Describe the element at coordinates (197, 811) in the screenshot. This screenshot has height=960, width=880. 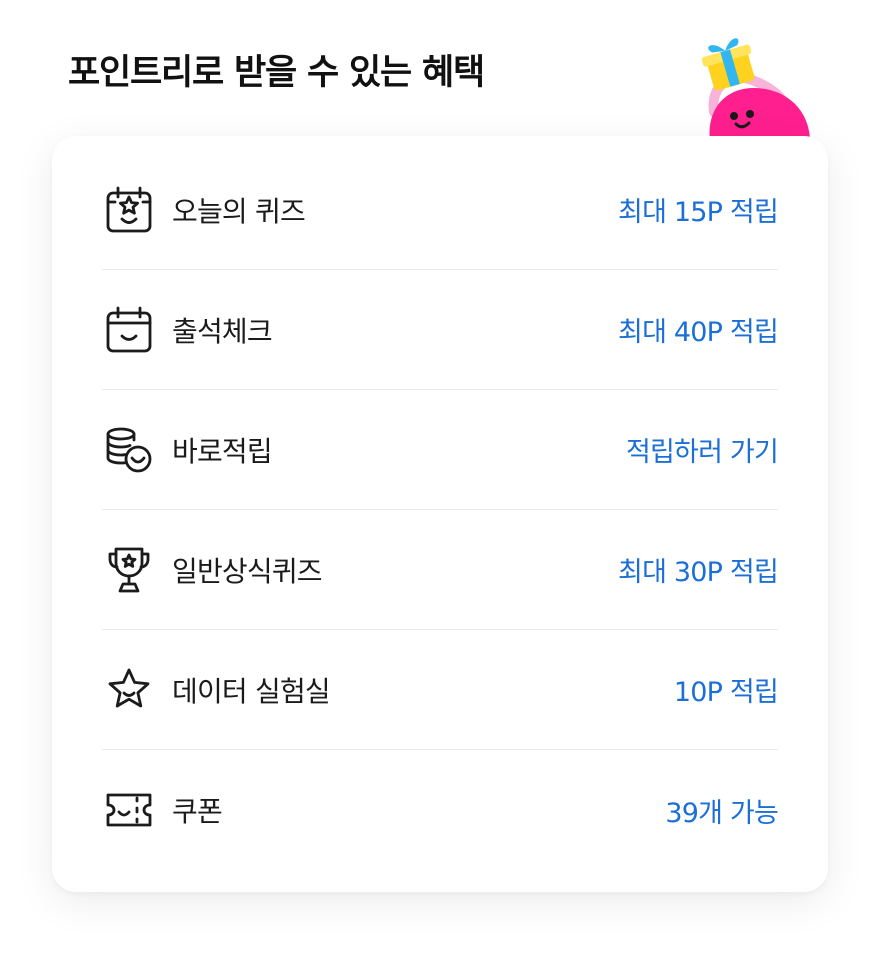
I see `benefit-label: 쿠폰` at that location.